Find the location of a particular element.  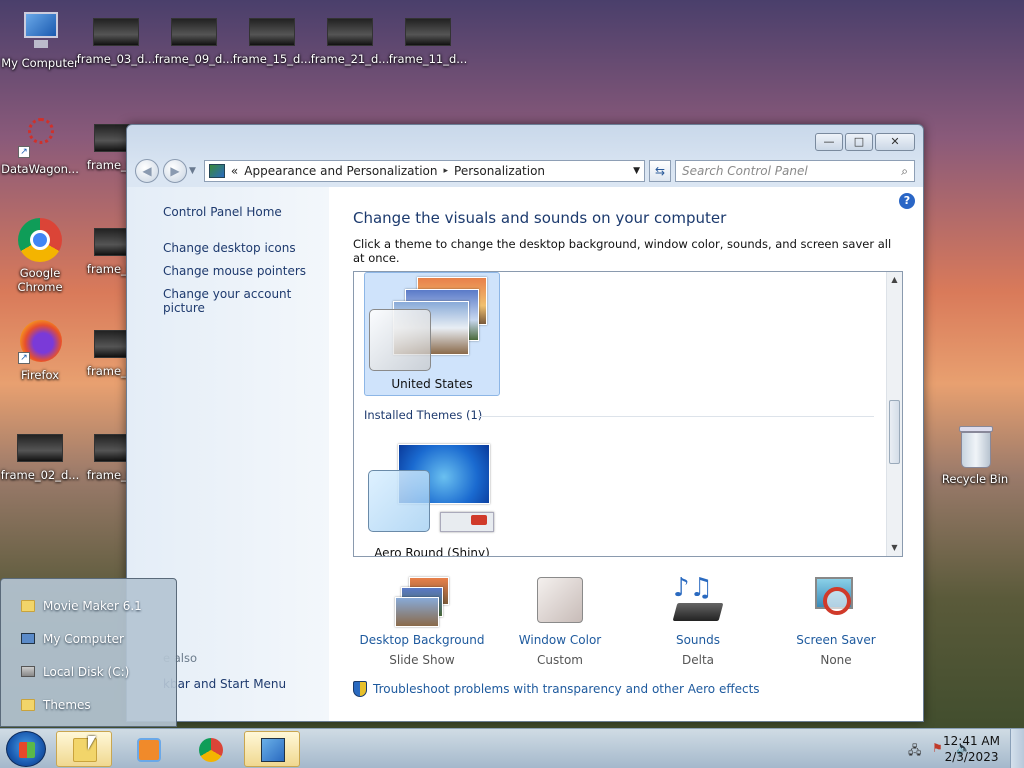

change-account-picture-link: Change your account picture is located at coordinates (246, 301).